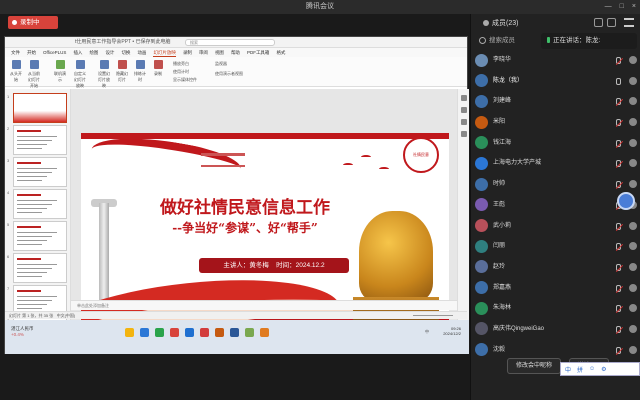 The width and height of the screenshot is (640, 400). Describe the element at coordinates (555, 267) in the screenshot. I see `member-row: 赵玲` at that location.